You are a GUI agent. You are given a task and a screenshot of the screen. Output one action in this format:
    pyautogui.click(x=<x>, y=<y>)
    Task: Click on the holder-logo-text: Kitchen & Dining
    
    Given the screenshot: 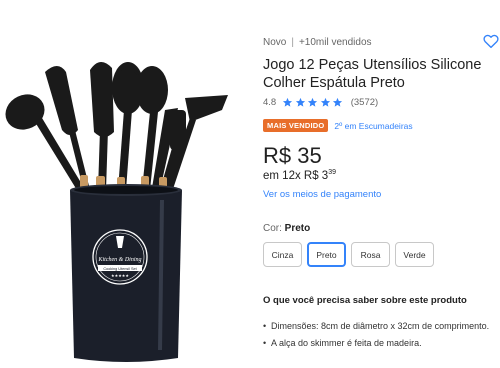 What is the action you would take?
    pyautogui.click(x=120, y=260)
    